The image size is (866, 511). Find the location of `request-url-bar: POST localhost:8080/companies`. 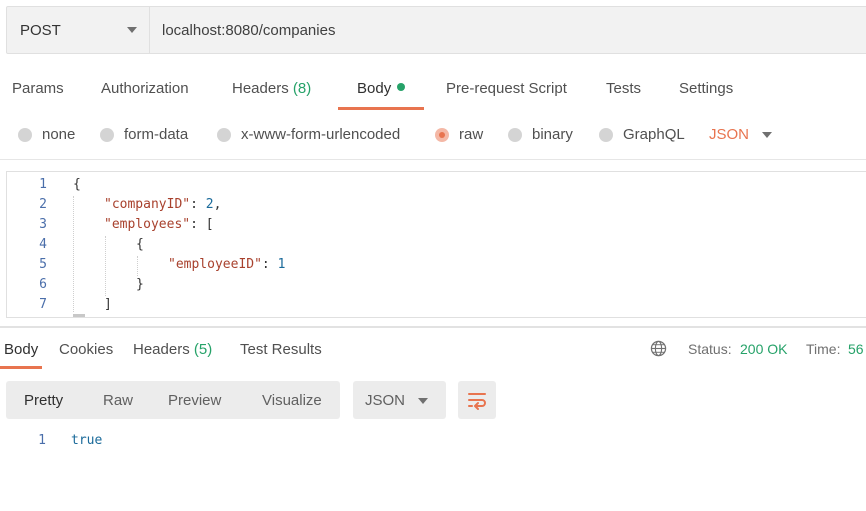

request-url-bar: POST localhost:8080/companies is located at coordinates (436, 30).